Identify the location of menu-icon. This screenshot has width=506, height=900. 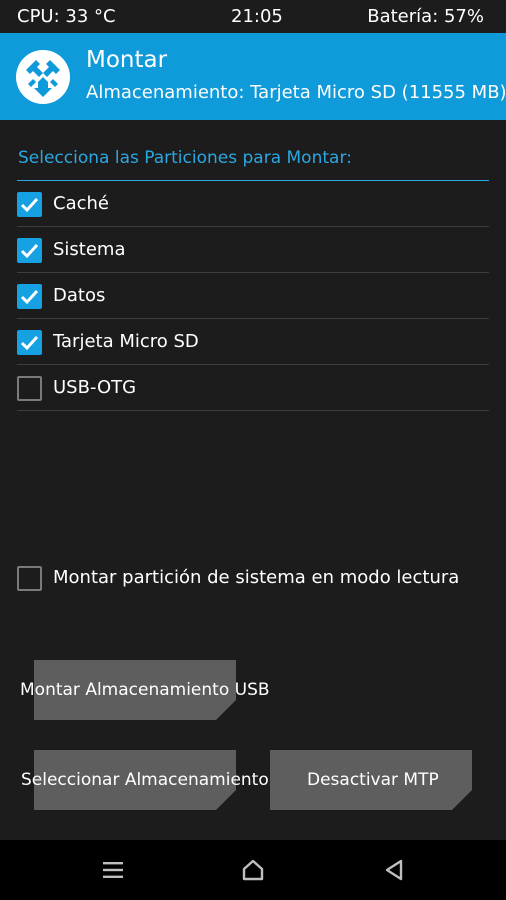
(113, 870).